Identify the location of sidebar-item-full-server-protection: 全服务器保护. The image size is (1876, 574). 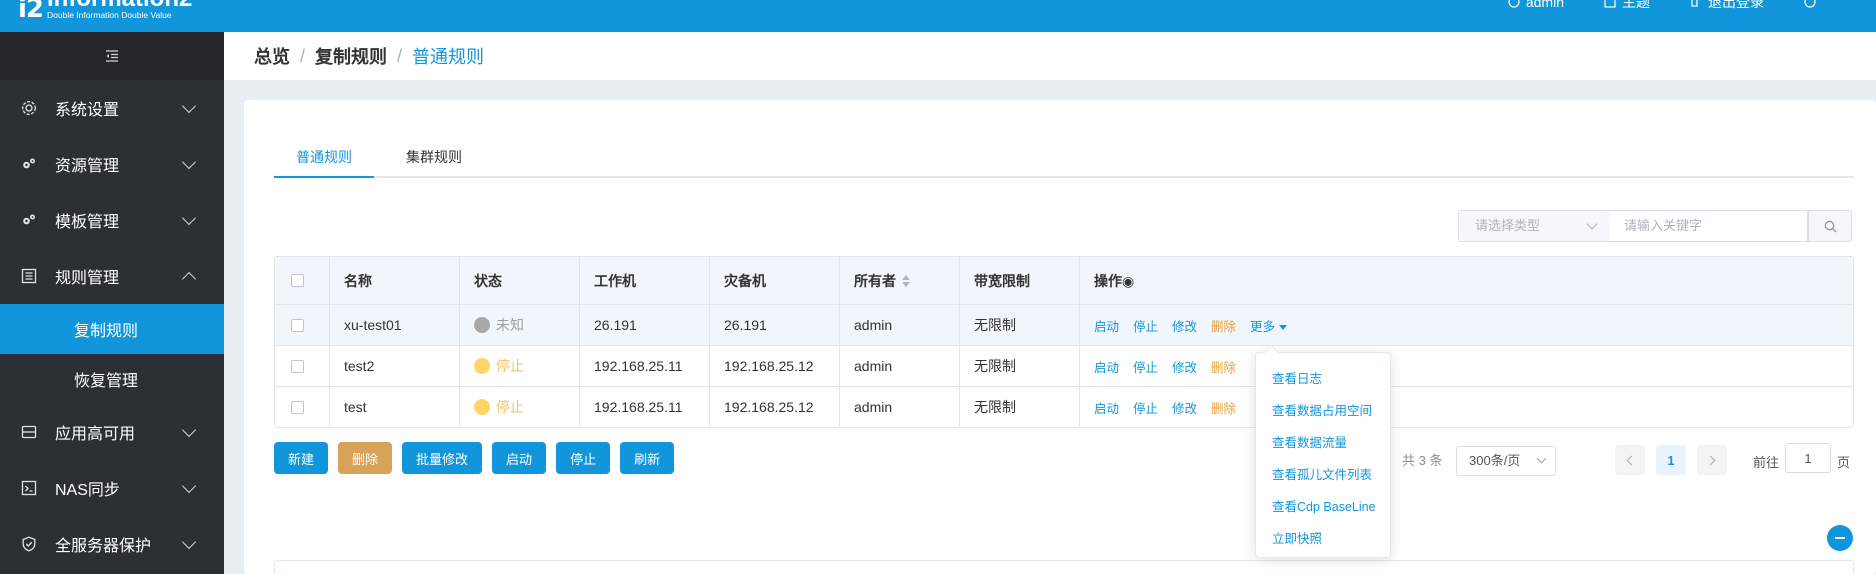
(112, 544).